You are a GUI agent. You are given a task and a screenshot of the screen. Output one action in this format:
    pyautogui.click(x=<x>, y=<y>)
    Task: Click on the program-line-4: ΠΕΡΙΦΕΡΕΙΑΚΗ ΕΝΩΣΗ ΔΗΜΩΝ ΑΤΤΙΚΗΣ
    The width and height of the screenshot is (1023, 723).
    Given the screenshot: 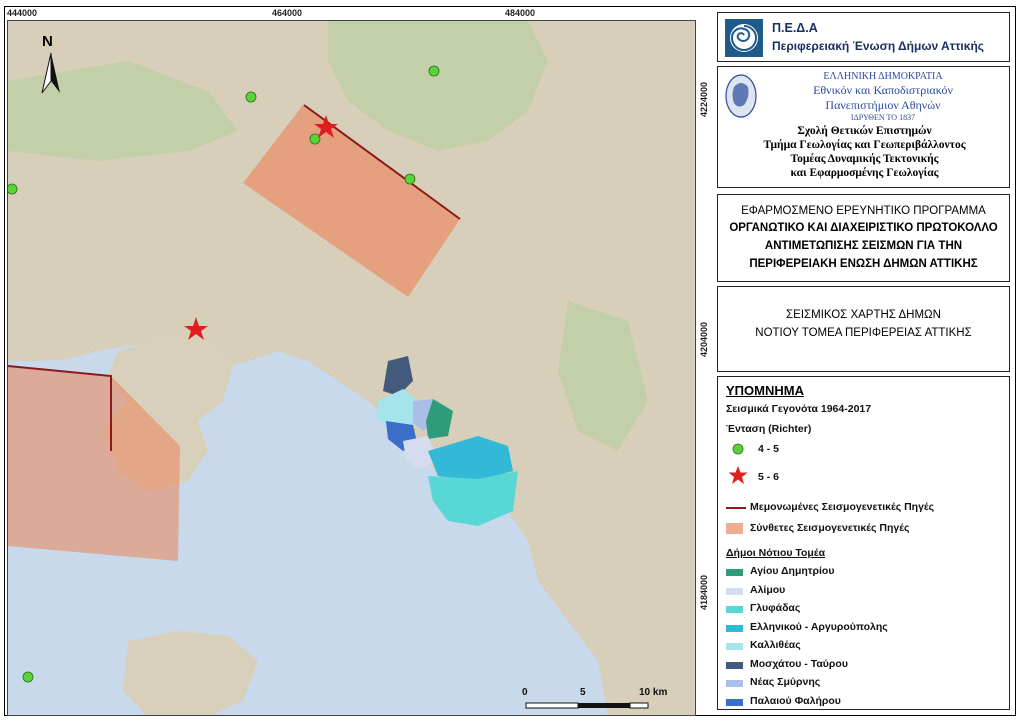 What is the action you would take?
    pyautogui.click(x=863, y=264)
    